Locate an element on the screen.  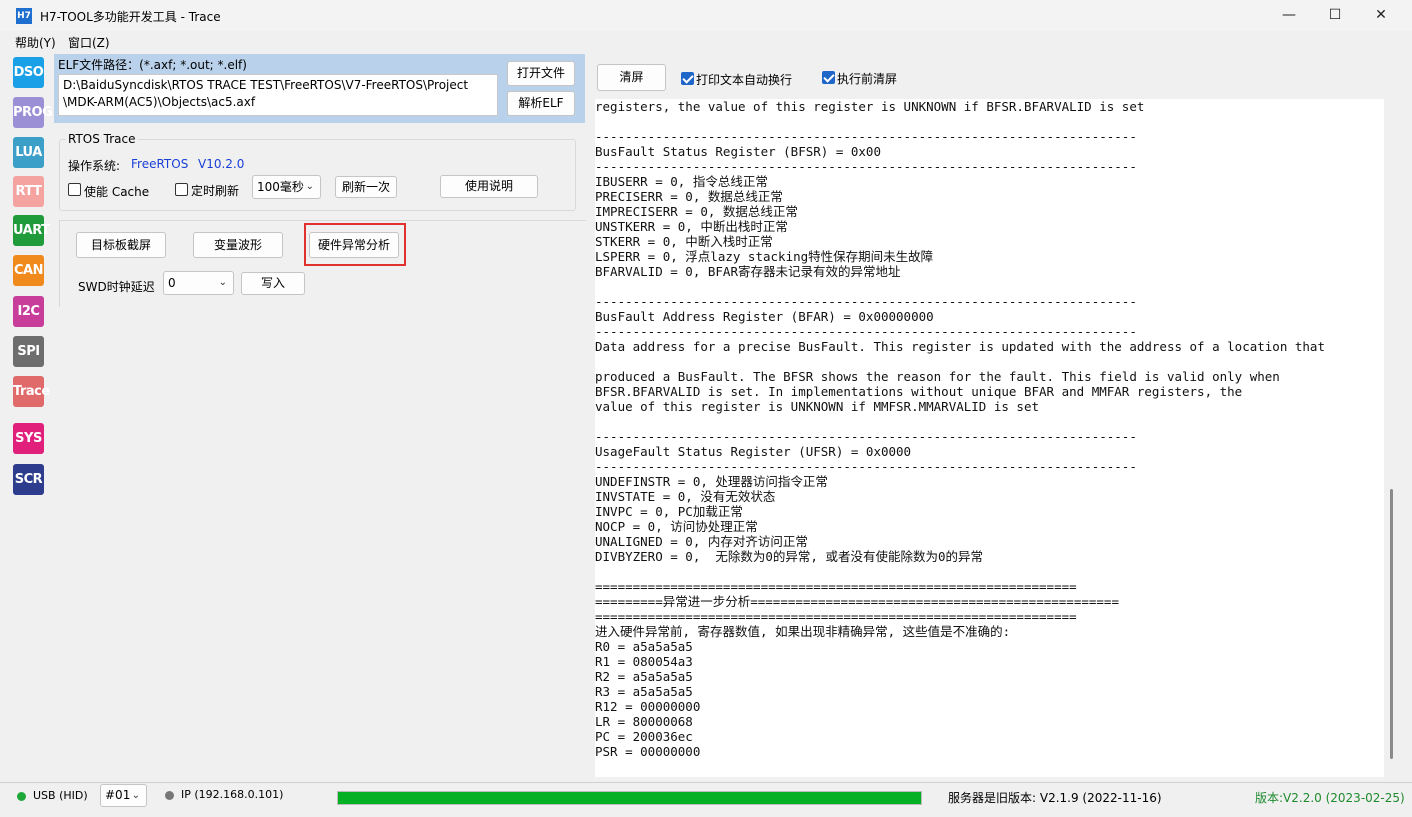
menu-help: 帮助(Y) is located at coordinates (35, 42).